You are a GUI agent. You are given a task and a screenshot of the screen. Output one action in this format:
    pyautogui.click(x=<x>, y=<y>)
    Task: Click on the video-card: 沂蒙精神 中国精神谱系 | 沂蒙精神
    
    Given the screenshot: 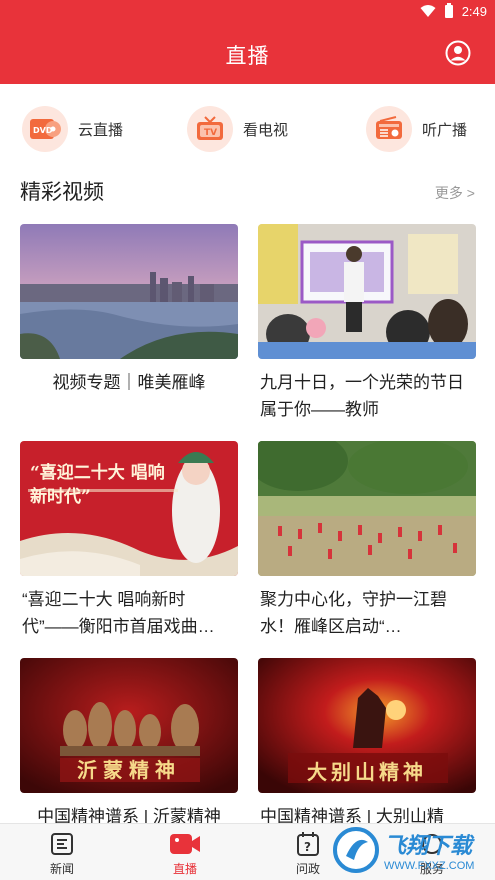 What is the action you would take?
    pyautogui.click(x=129, y=744)
    